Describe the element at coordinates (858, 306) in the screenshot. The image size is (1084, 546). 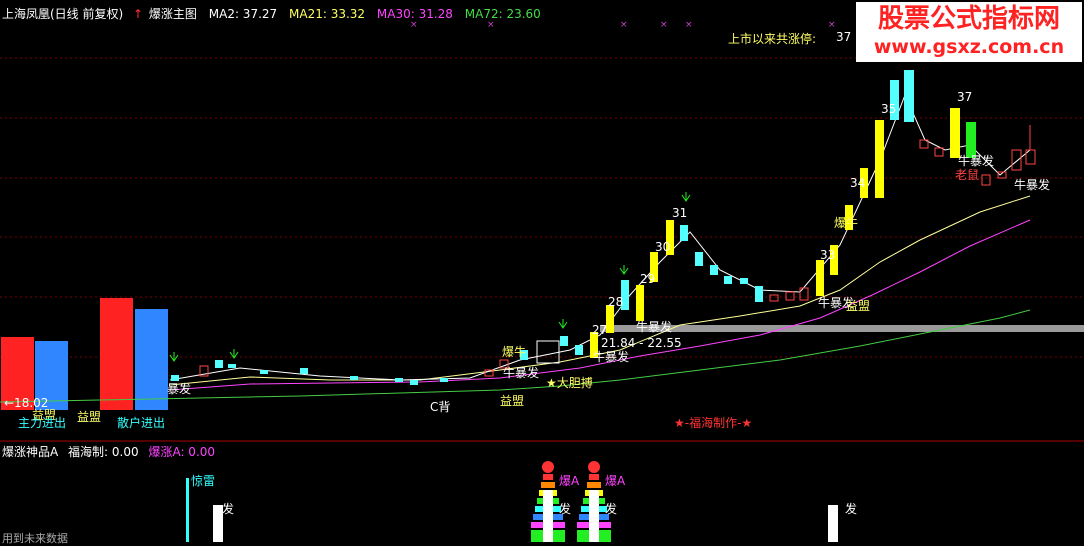
I see `signal-yimeng-3: 益盟` at that location.